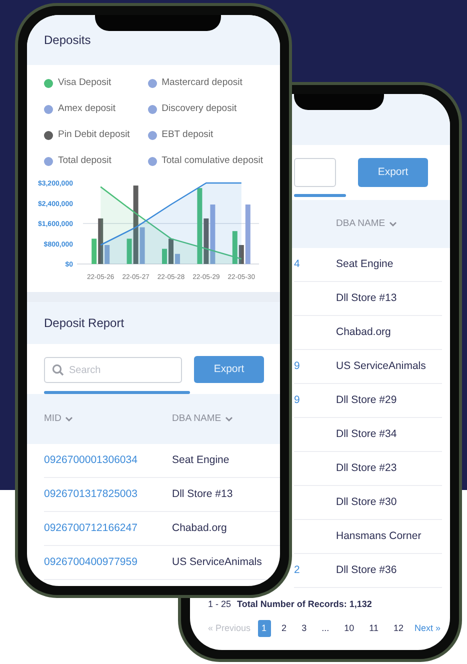 The width and height of the screenshot is (467, 664). Describe the element at coordinates (67, 40) in the screenshot. I see `card-title: Deposits` at that location.